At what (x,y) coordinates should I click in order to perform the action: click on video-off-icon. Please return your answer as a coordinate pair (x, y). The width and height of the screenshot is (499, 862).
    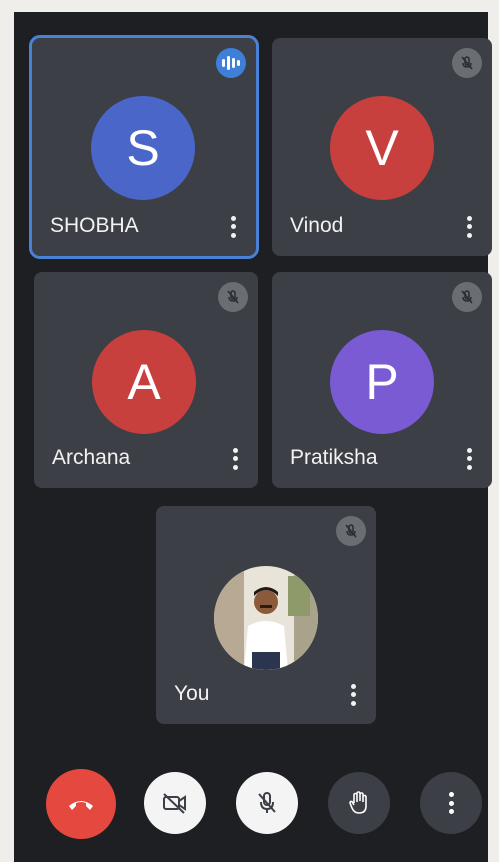
    Looking at the image, I should click on (174, 803).